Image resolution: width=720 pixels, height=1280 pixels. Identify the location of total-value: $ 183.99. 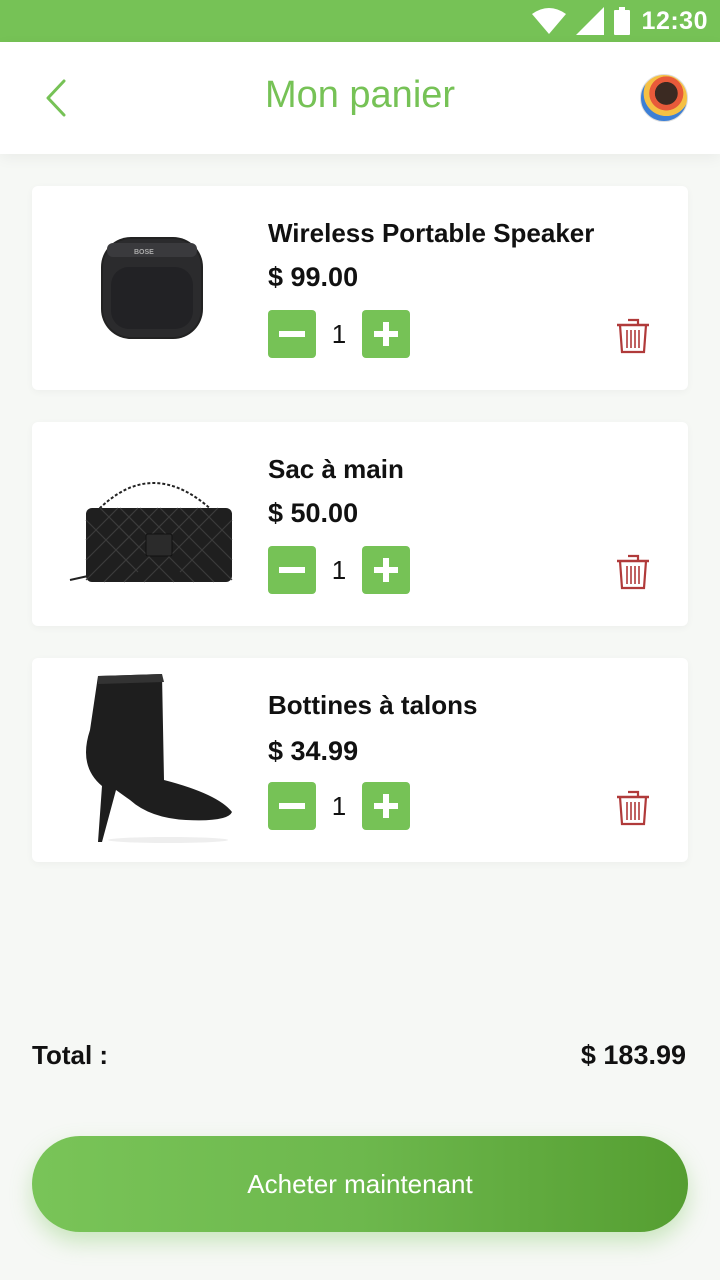
(633, 1055).